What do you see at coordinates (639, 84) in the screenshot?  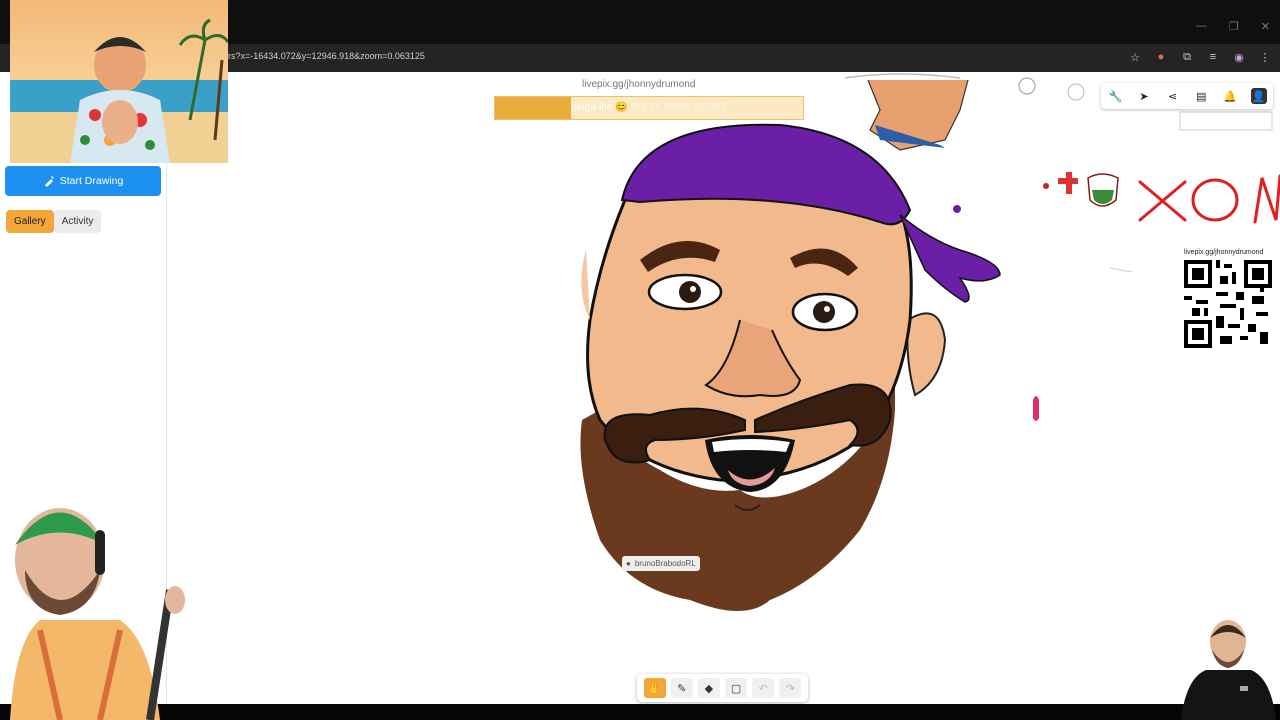 I see `livepix-url-text: livepix.gg/jhonnydrumond` at bounding box center [639, 84].